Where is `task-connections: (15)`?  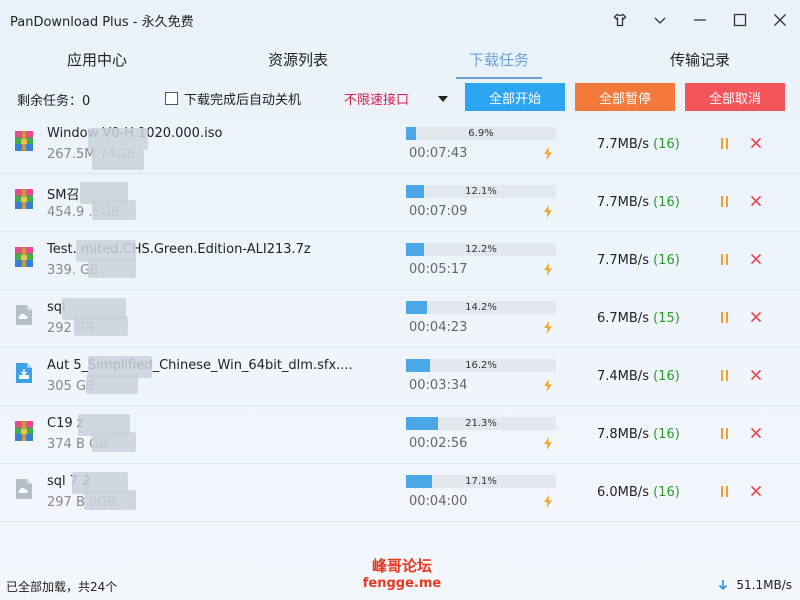 task-connections: (15) is located at coordinates (666, 318).